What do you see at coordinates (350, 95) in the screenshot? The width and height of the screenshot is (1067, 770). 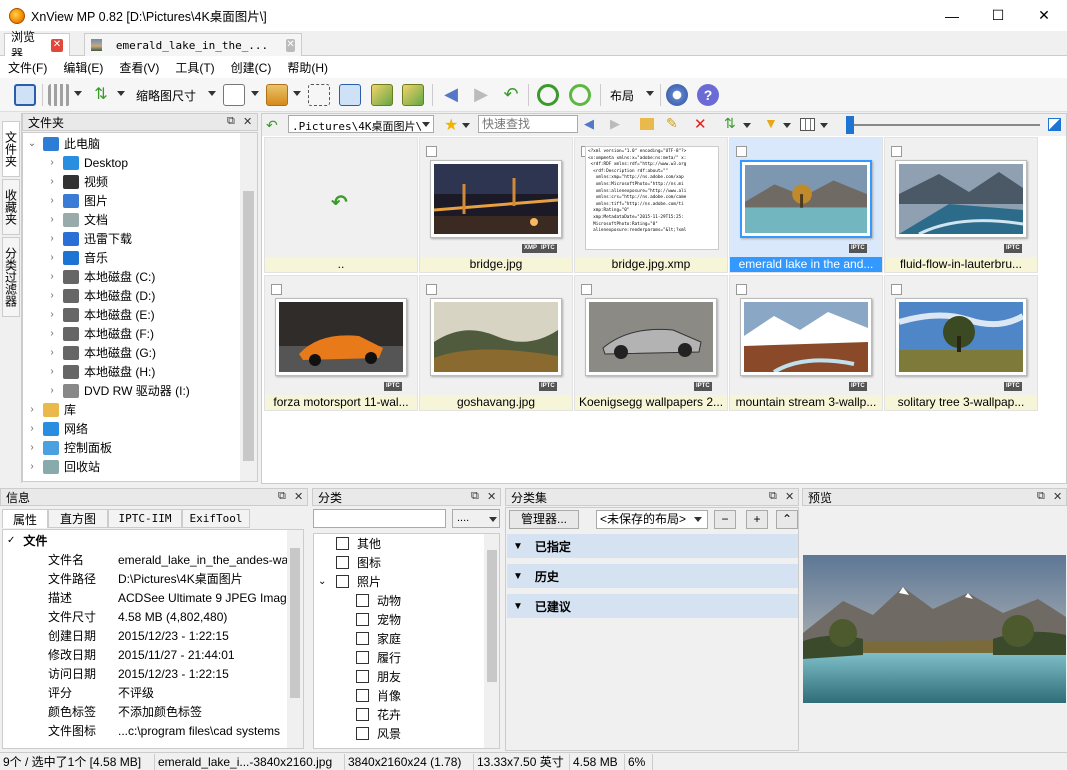 I see `capture-icon` at bounding box center [350, 95].